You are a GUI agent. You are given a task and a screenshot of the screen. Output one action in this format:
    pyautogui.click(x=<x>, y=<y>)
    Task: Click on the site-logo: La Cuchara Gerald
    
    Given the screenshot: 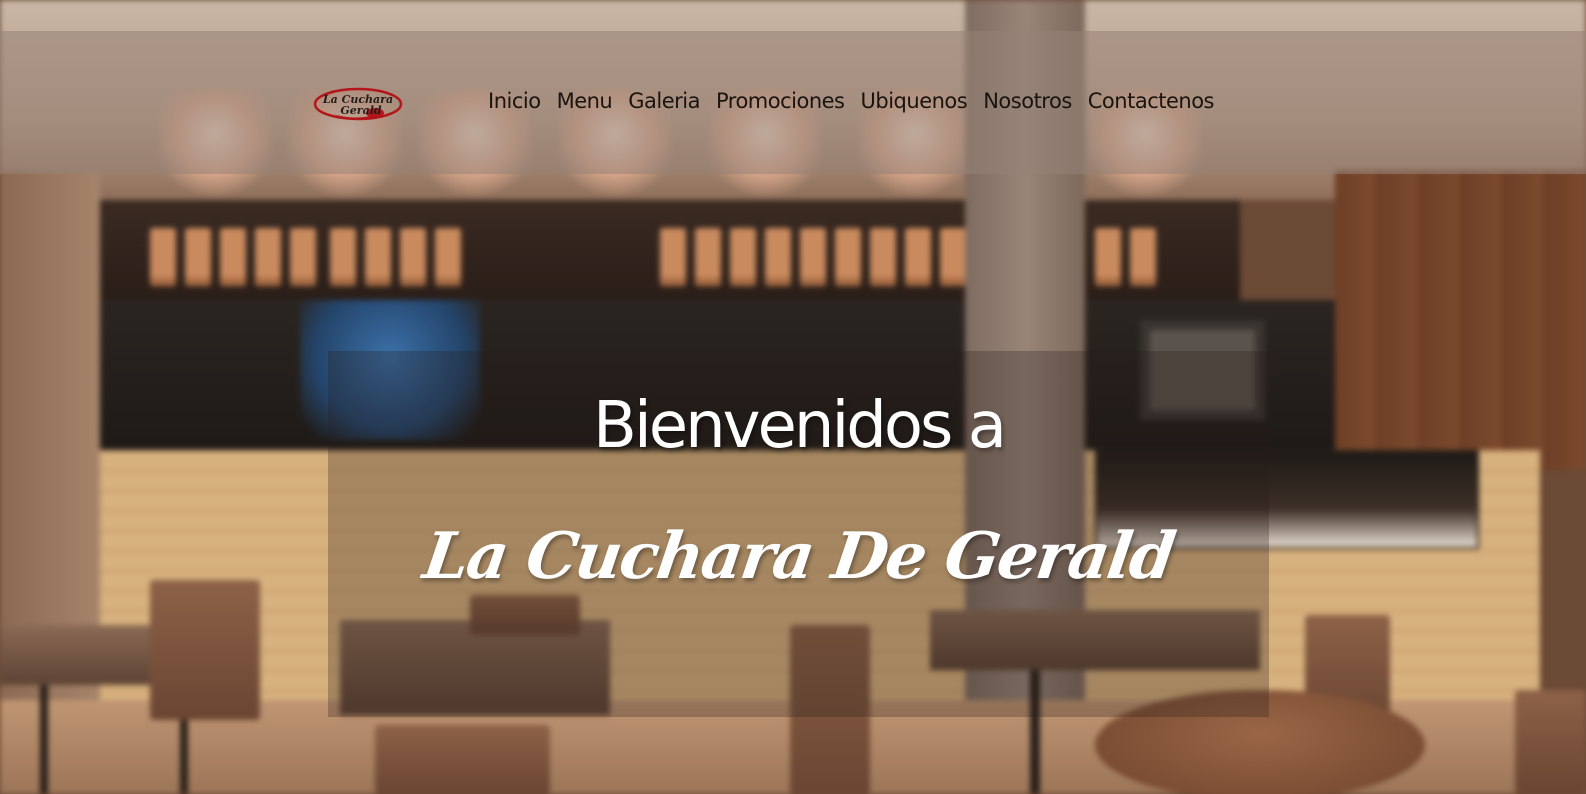 What is the action you would take?
    pyautogui.click(x=358, y=104)
    